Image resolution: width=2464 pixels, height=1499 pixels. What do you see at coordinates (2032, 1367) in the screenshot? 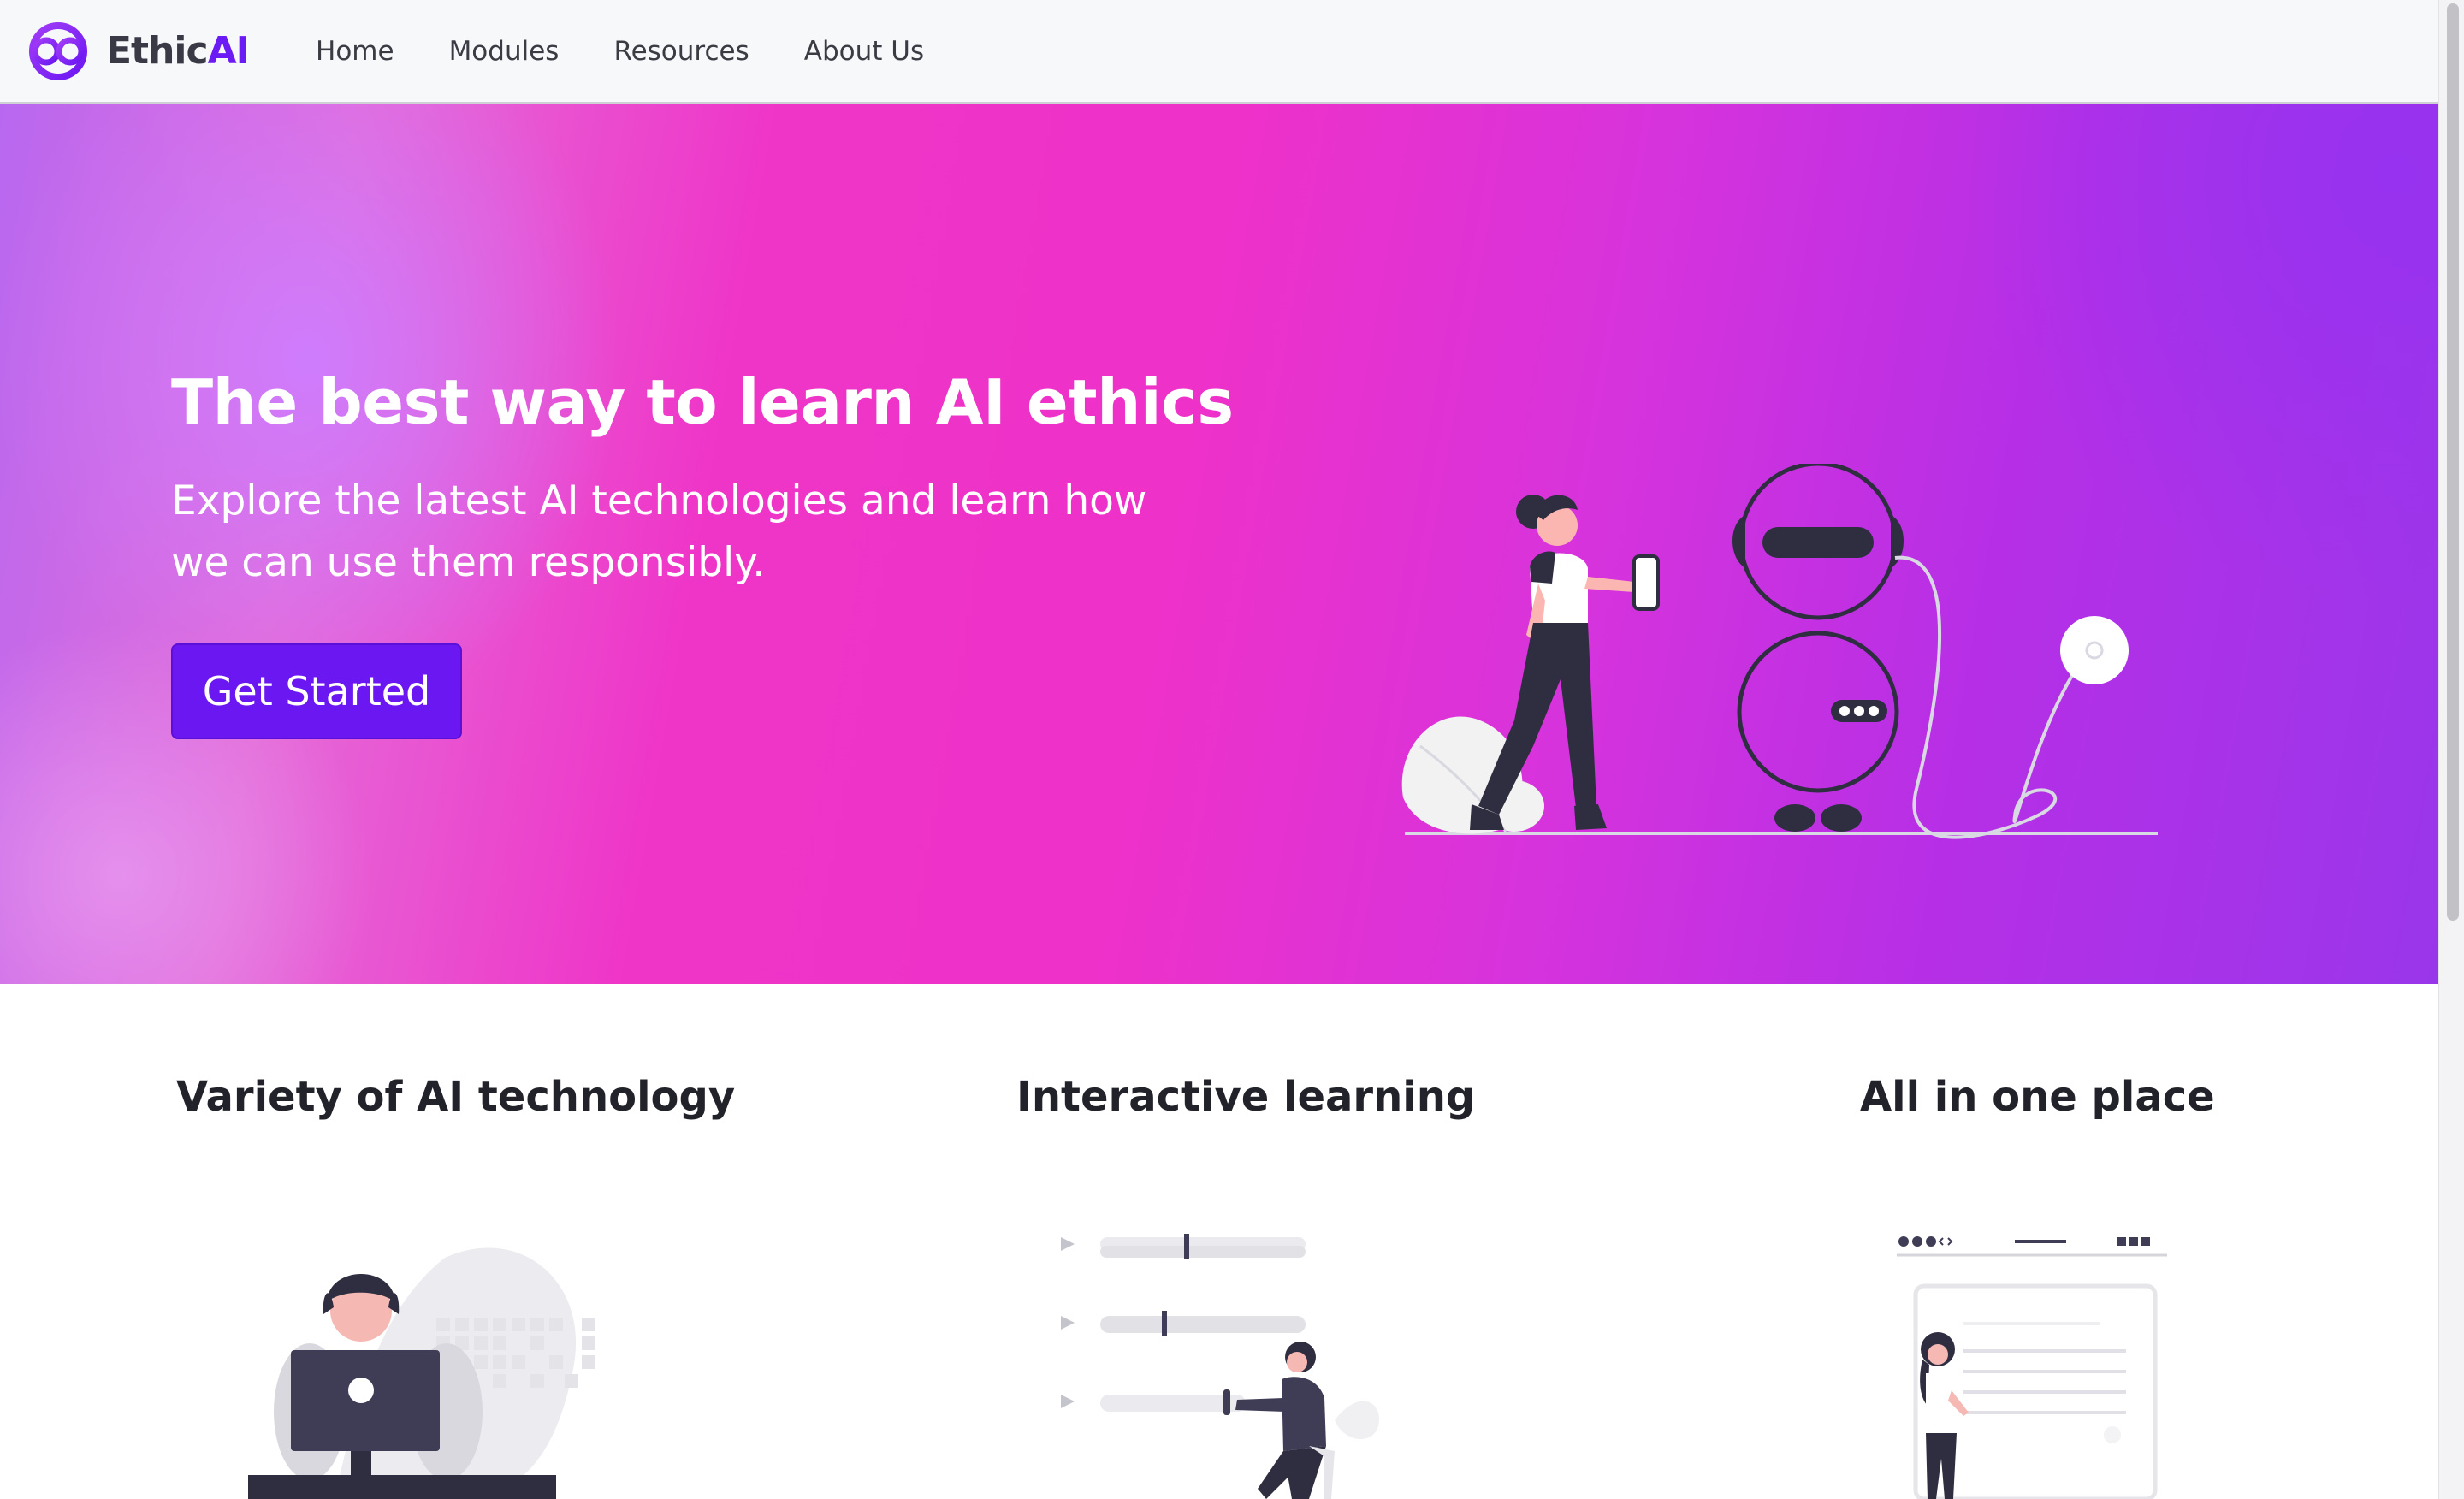
I see `person-at-browser-window-illustration` at bounding box center [2032, 1367].